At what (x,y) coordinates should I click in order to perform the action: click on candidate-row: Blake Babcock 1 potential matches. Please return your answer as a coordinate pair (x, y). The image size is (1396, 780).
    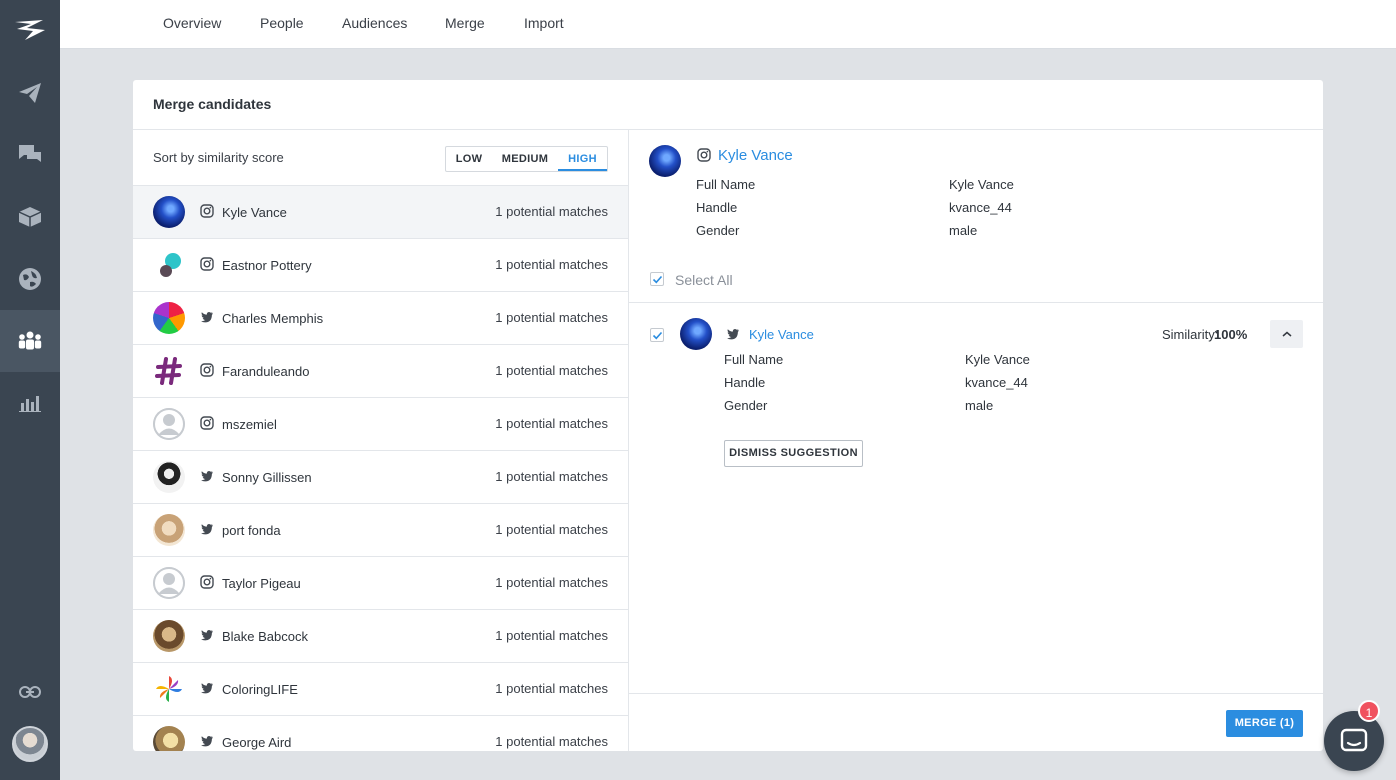
    Looking at the image, I should click on (380, 636).